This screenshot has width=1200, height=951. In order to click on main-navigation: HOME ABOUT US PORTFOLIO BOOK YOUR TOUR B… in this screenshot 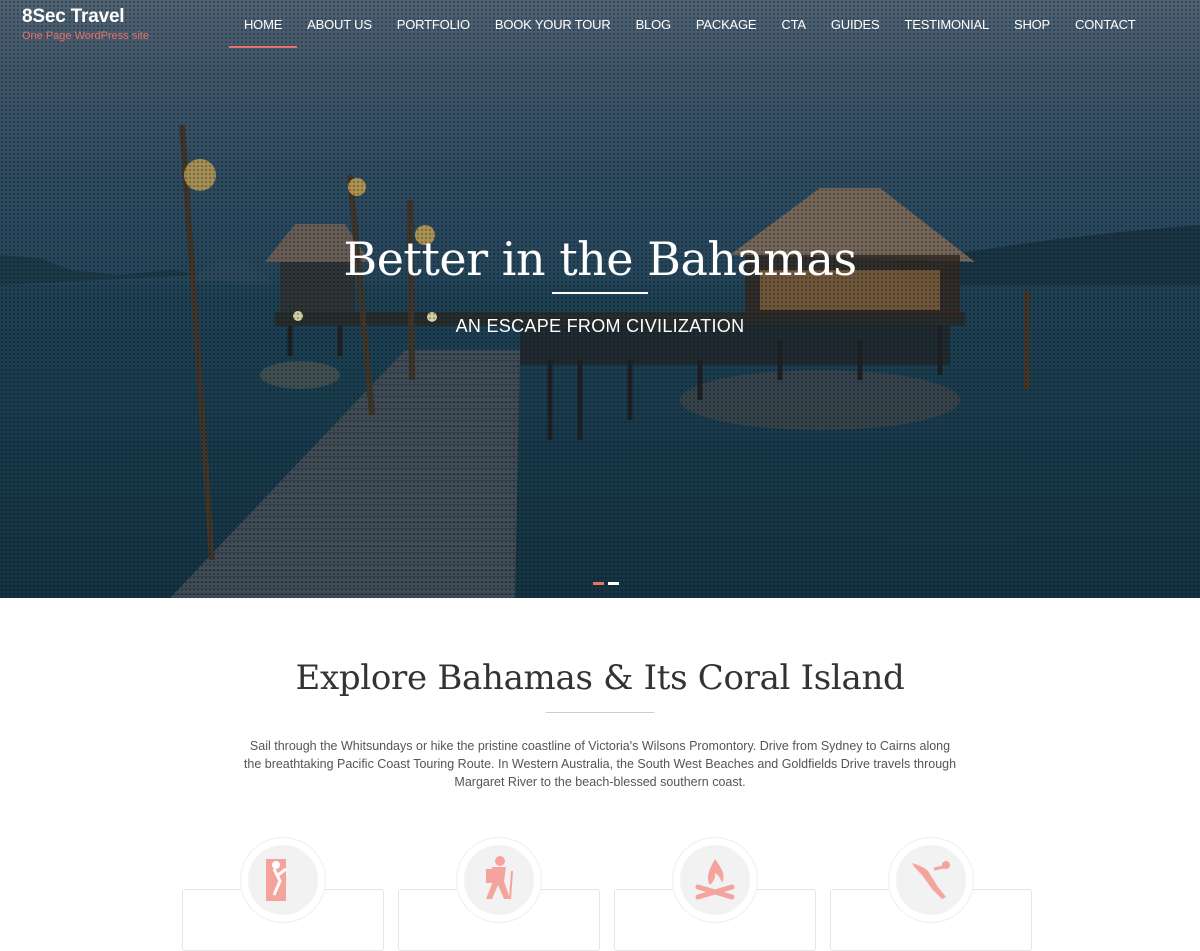, I will do `click(688, 32)`.